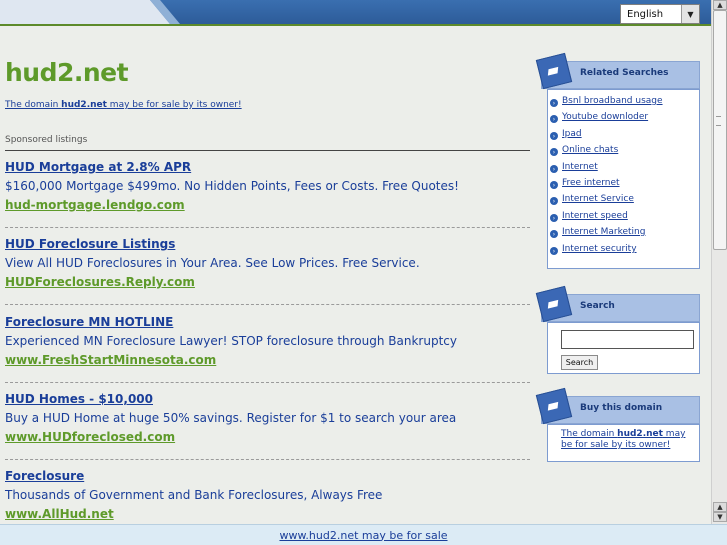 This screenshot has width=727, height=545. I want to click on related-search-link: Online chats, so click(590, 152).